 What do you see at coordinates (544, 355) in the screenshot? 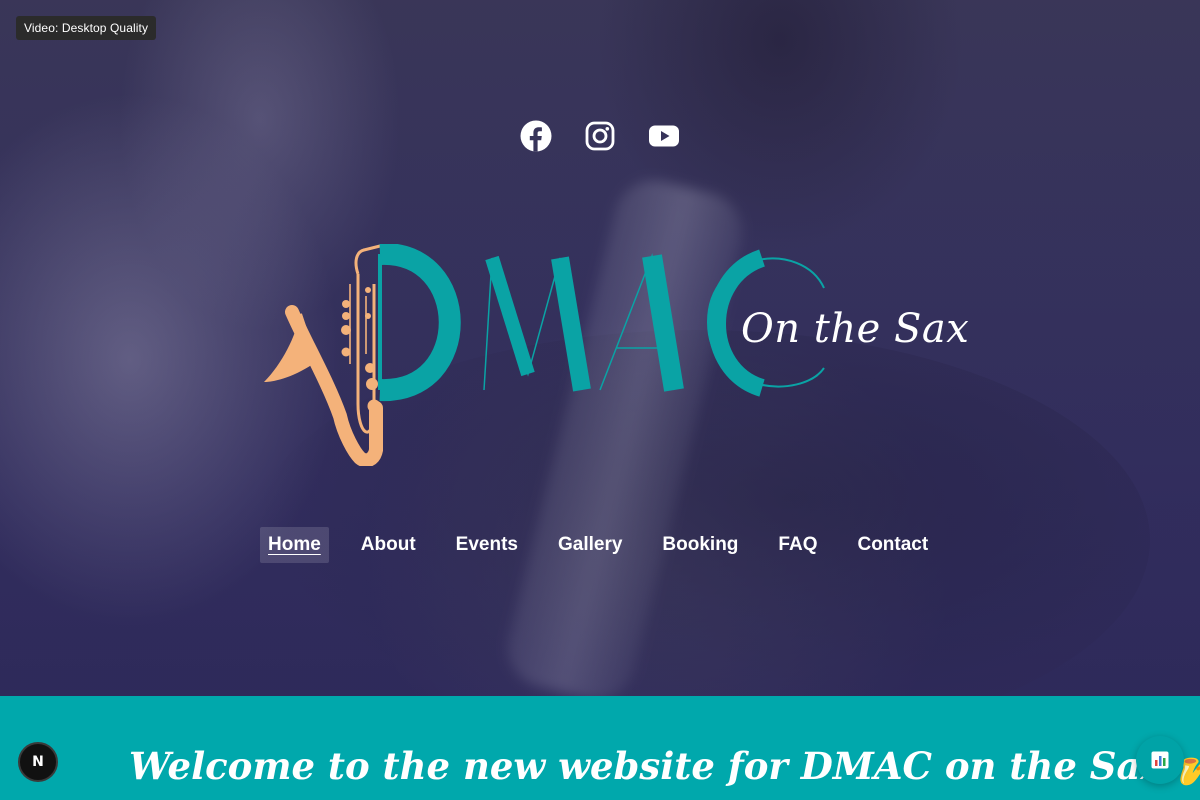
I see `logo-graphic` at bounding box center [544, 355].